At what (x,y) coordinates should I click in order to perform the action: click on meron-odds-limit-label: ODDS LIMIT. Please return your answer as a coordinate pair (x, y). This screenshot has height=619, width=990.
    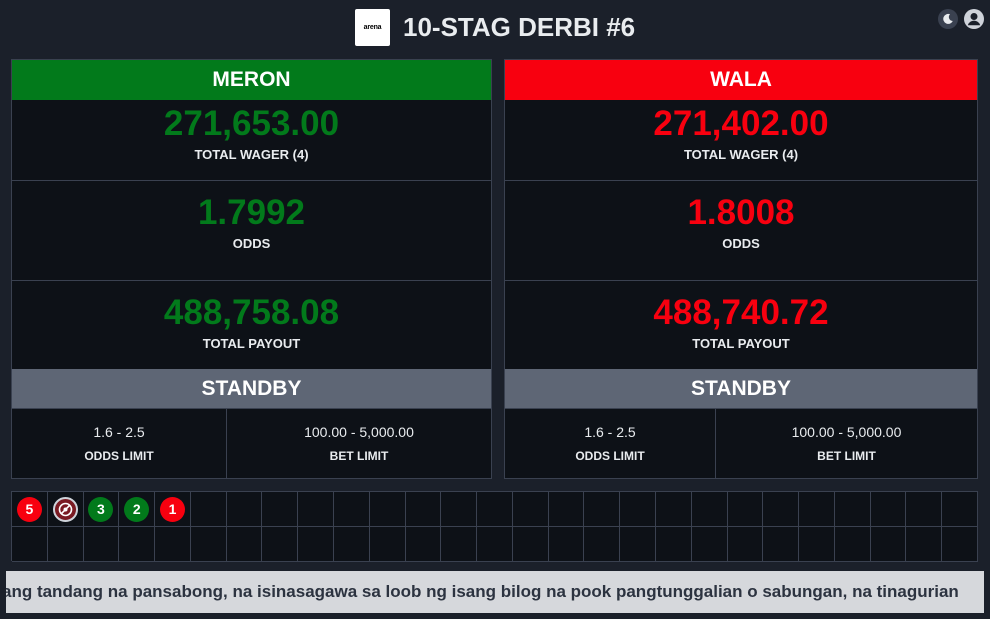
    Looking at the image, I should click on (119, 456).